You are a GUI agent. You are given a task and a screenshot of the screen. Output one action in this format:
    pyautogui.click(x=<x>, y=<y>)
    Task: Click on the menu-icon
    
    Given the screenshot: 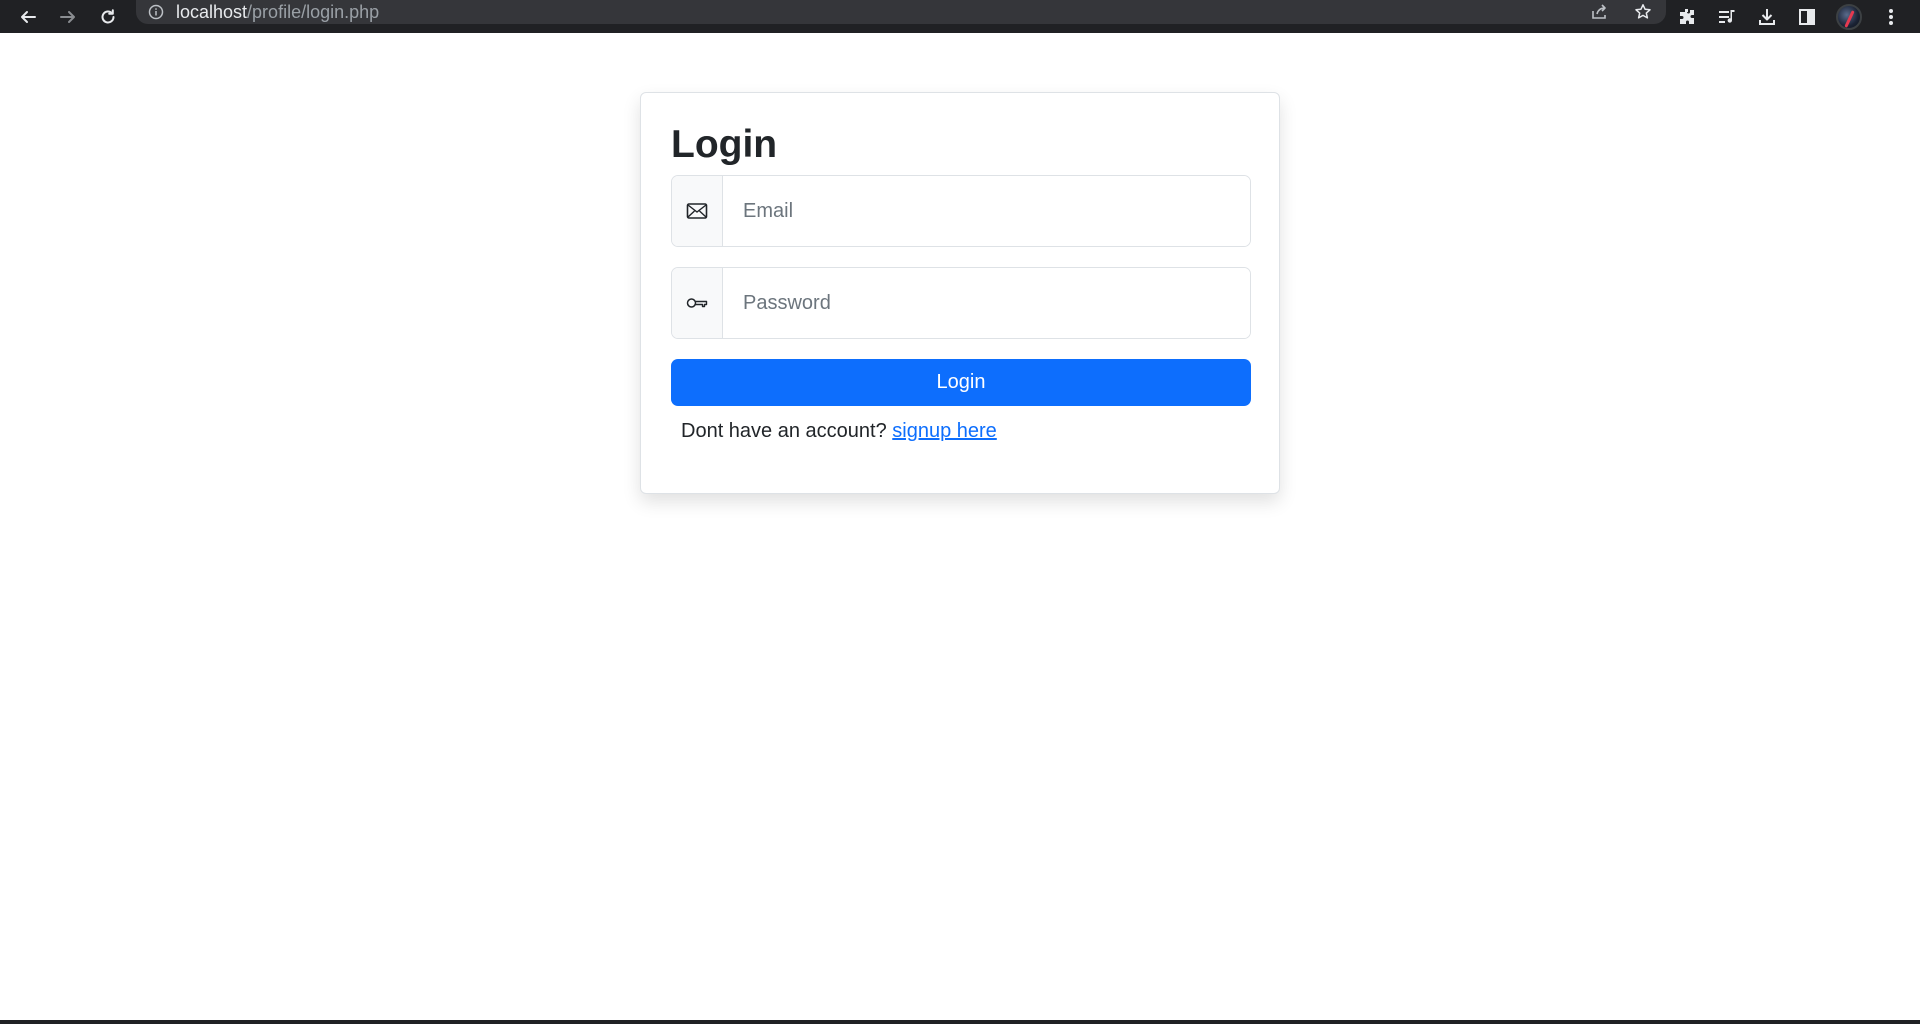 What is the action you would take?
    pyautogui.click(x=1891, y=17)
    